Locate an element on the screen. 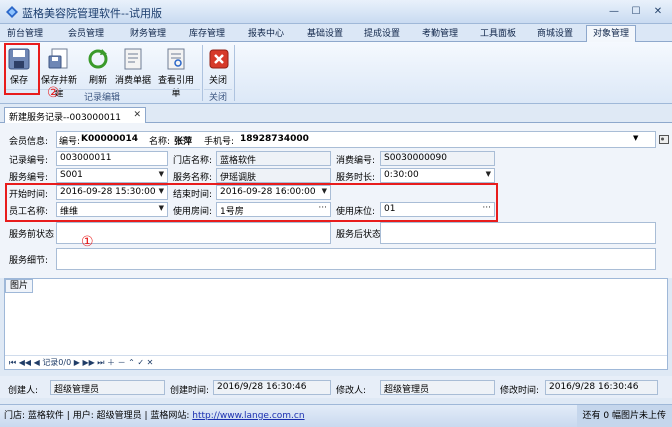  service-detail-textarea is located at coordinates (356, 259).